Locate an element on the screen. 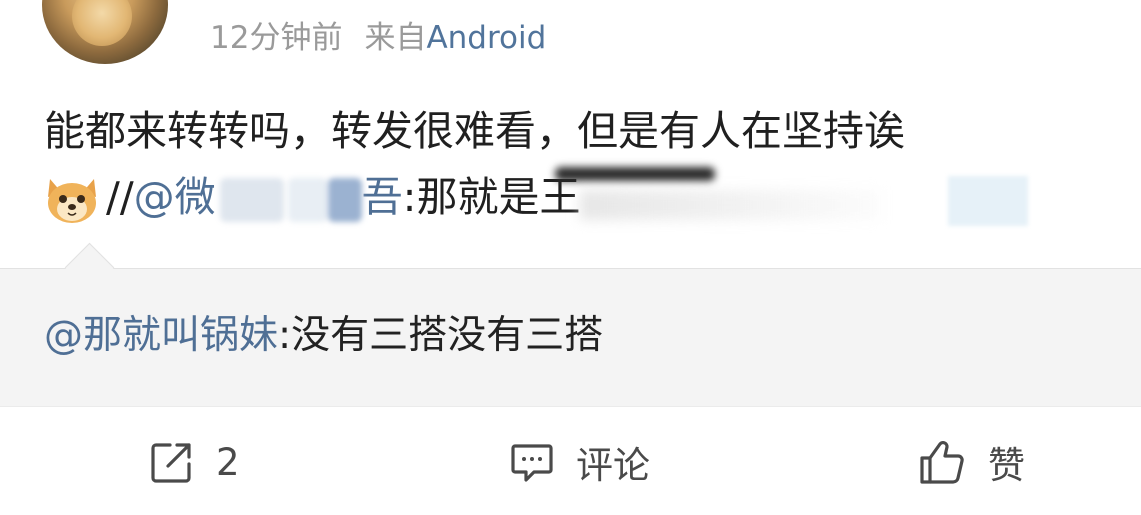  post-meta: 12分钟前 来自Android is located at coordinates (378, 38).